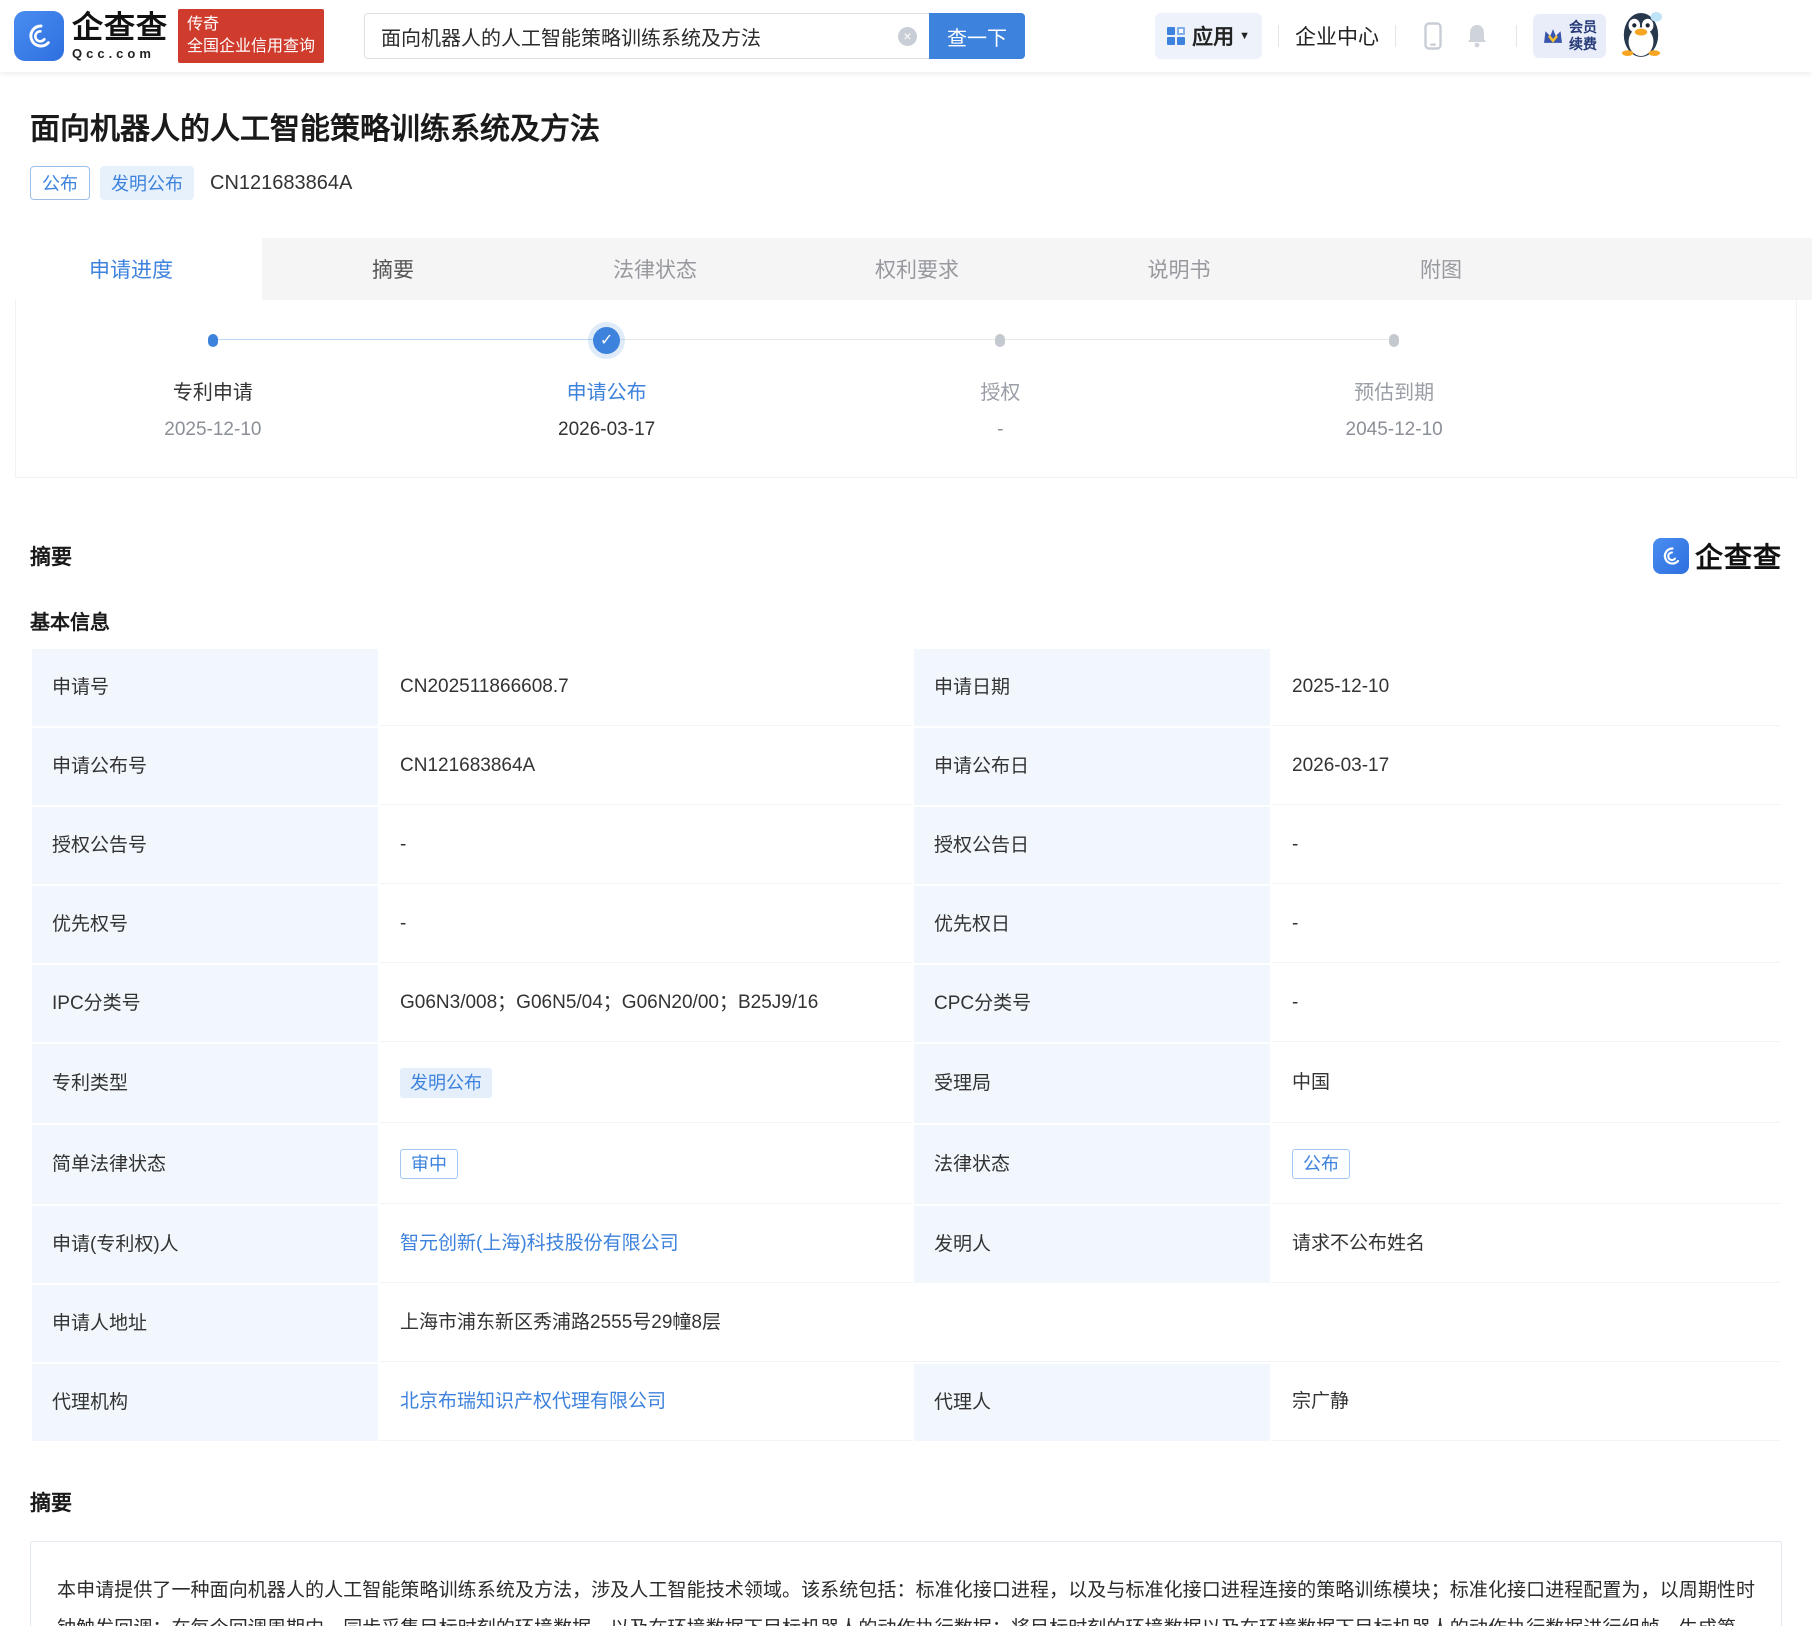 This screenshot has height=1626, width=1812. I want to click on table-row: 优先权号 - 优先权日 -, so click(906, 924).